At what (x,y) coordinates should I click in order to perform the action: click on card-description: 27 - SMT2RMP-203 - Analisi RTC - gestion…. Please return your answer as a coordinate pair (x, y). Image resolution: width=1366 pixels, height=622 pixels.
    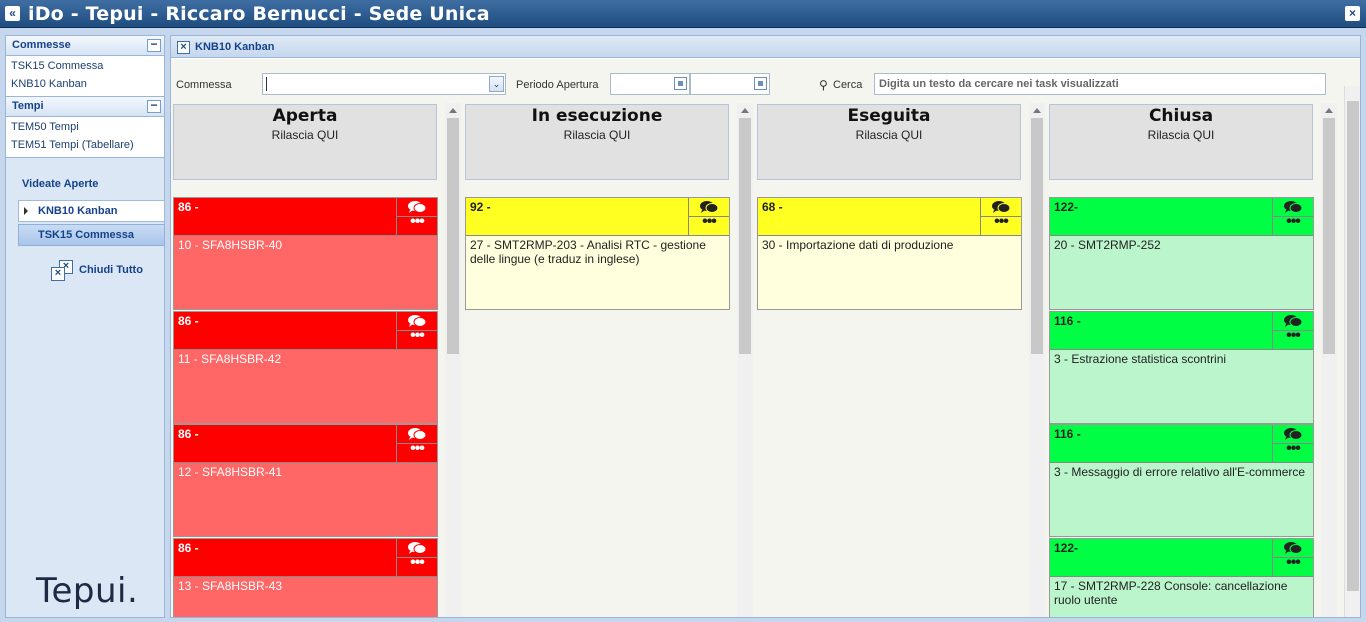
    Looking at the image, I should click on (588, 252).